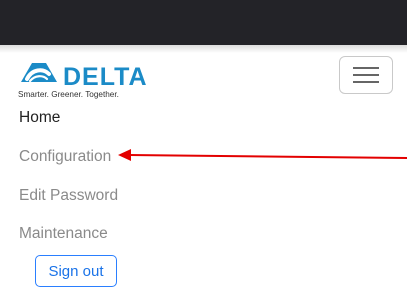 This screenshot has width=407, height=296. What do you see at coordinates (39, 118) in the screenshot?
I see `nav-link-home: Home` at bounding box center [39, 118].